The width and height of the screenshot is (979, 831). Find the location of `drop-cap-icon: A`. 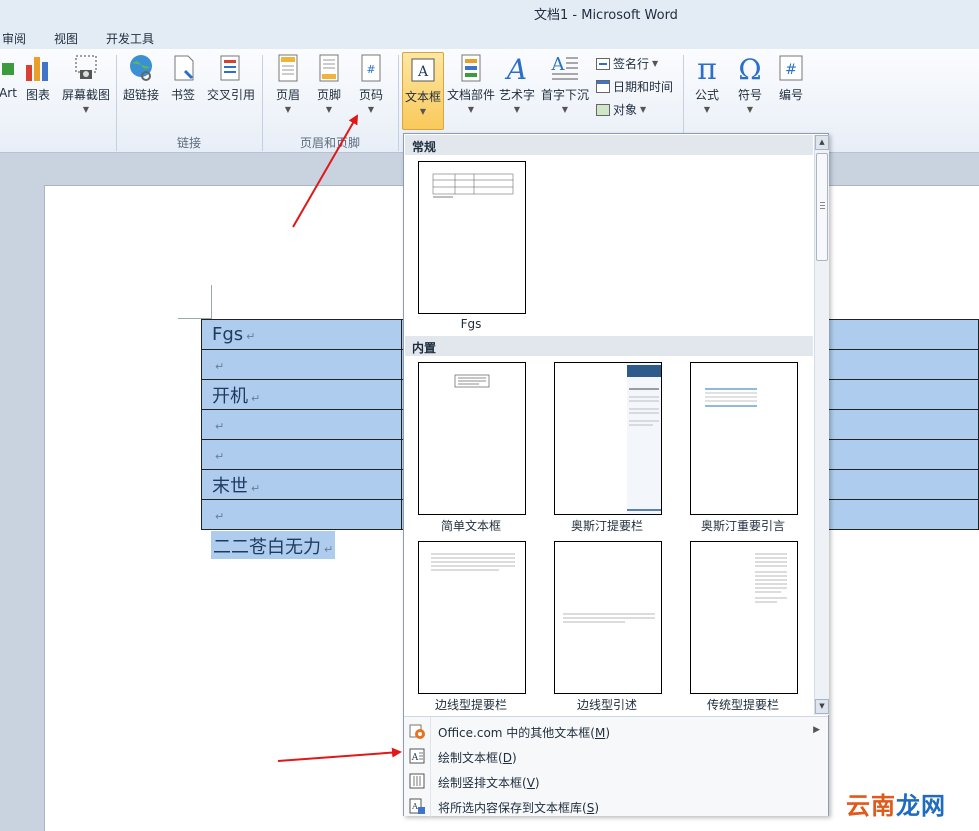

drop-cap-icon: A is located at coordinates (564, 67).